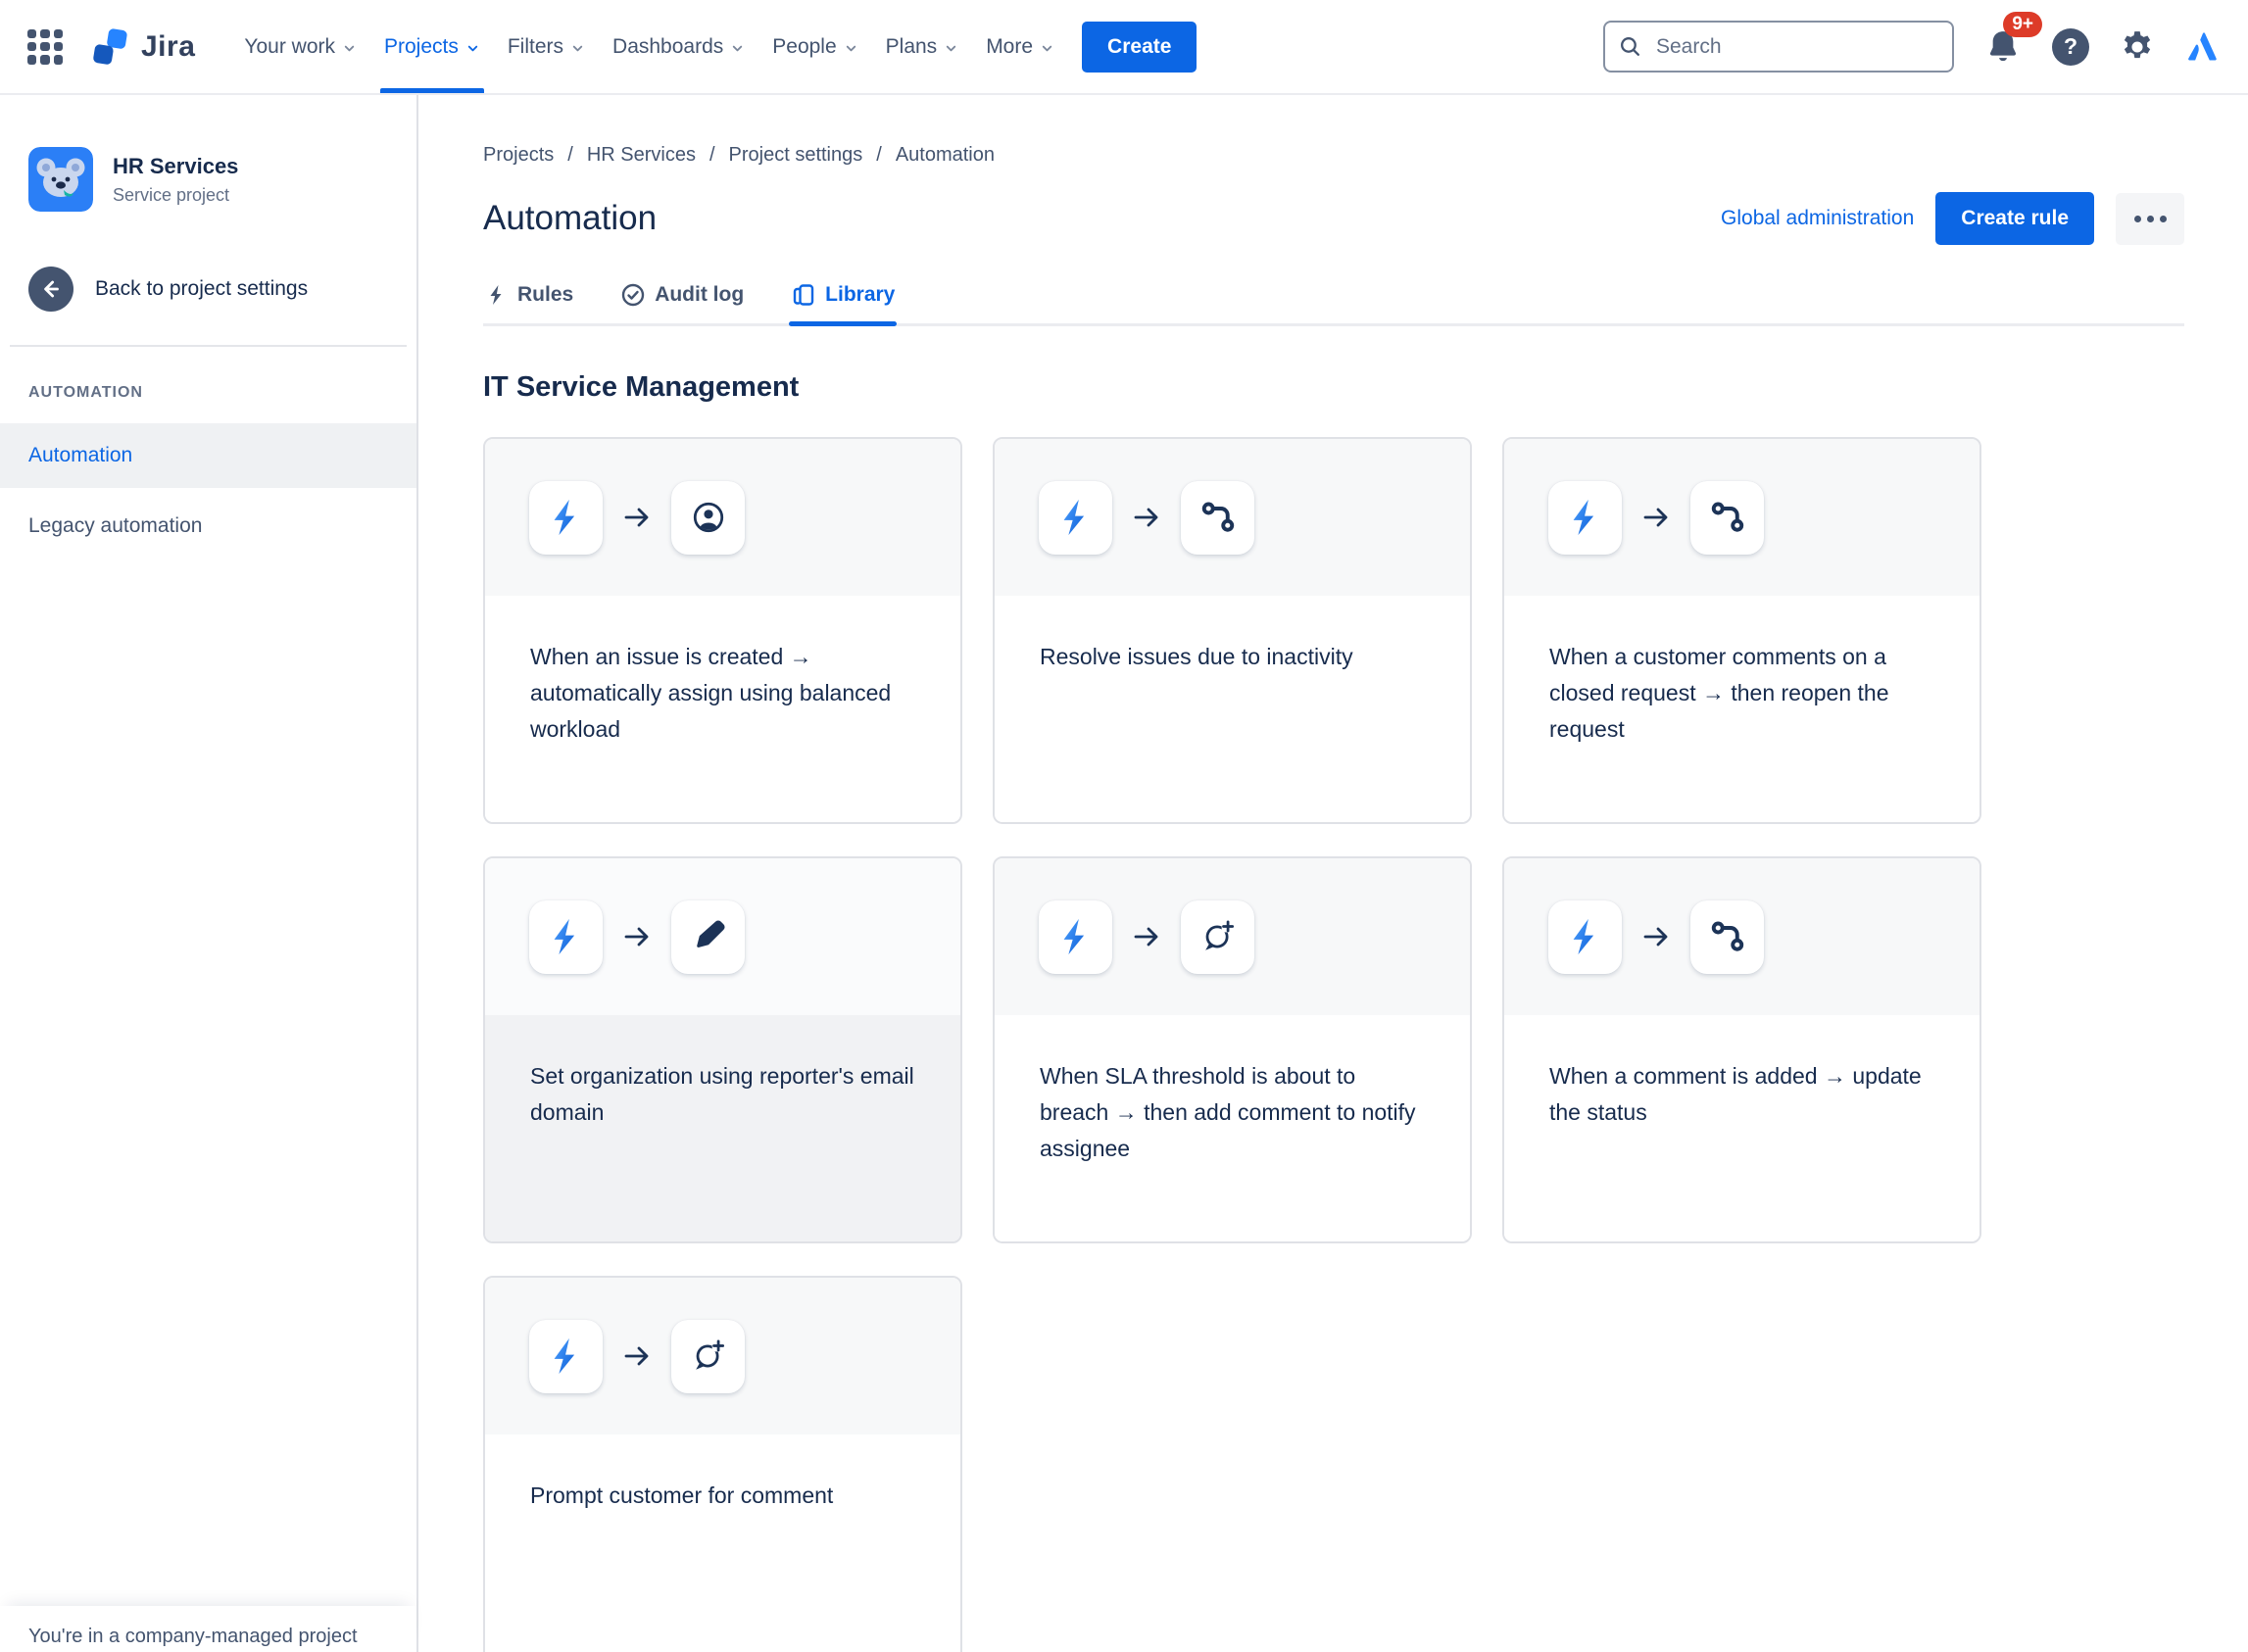 The image size is (2248, 1652). I want to click on pages-icon, so click(803, 295).